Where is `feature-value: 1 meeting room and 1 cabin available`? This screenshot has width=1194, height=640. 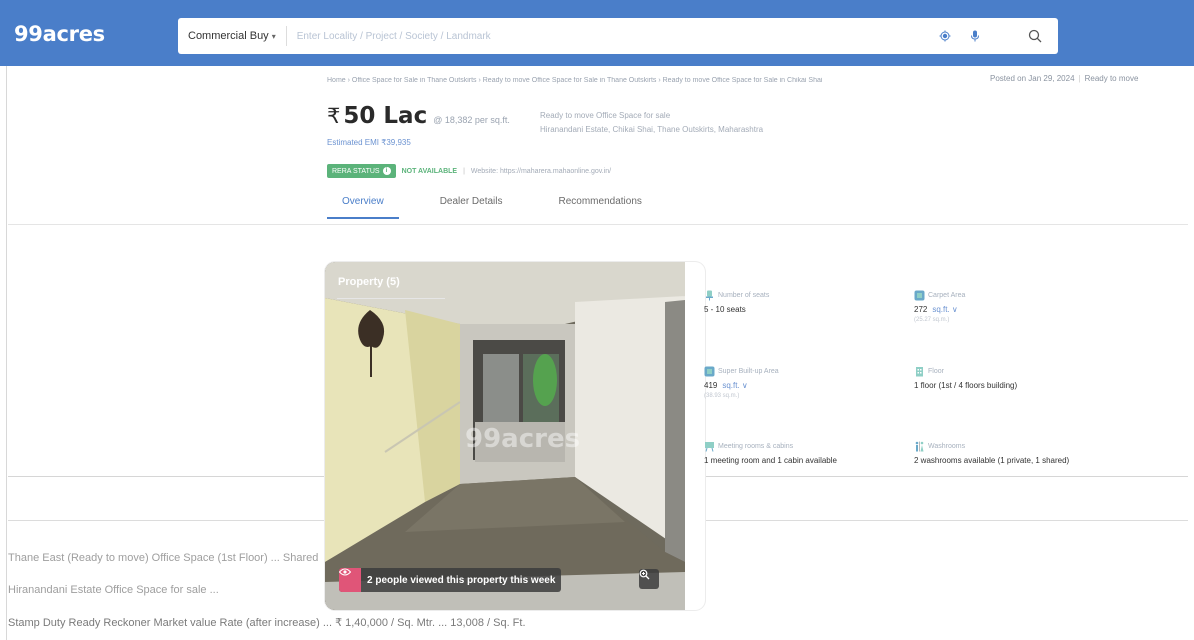
feature-value: 1 meeting room and 1 cabin available is located at coordinates (770, 460).